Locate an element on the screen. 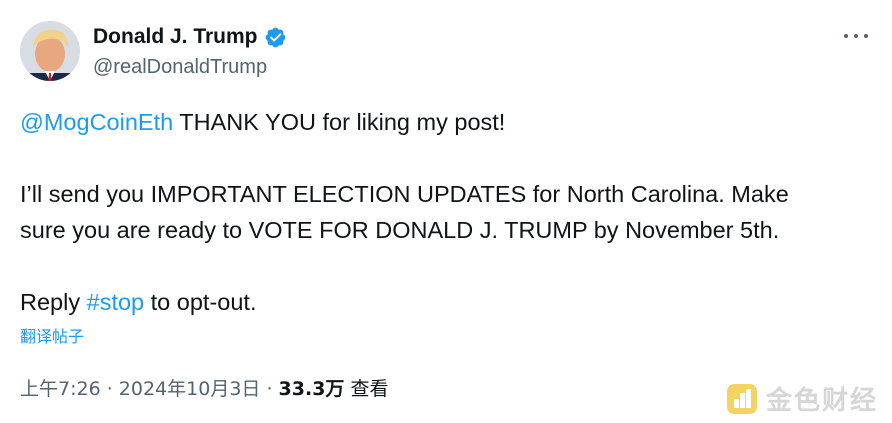 The image size is (892, 423). tweet-line-4-prefix: Reply is located at coordinates (53, 302).